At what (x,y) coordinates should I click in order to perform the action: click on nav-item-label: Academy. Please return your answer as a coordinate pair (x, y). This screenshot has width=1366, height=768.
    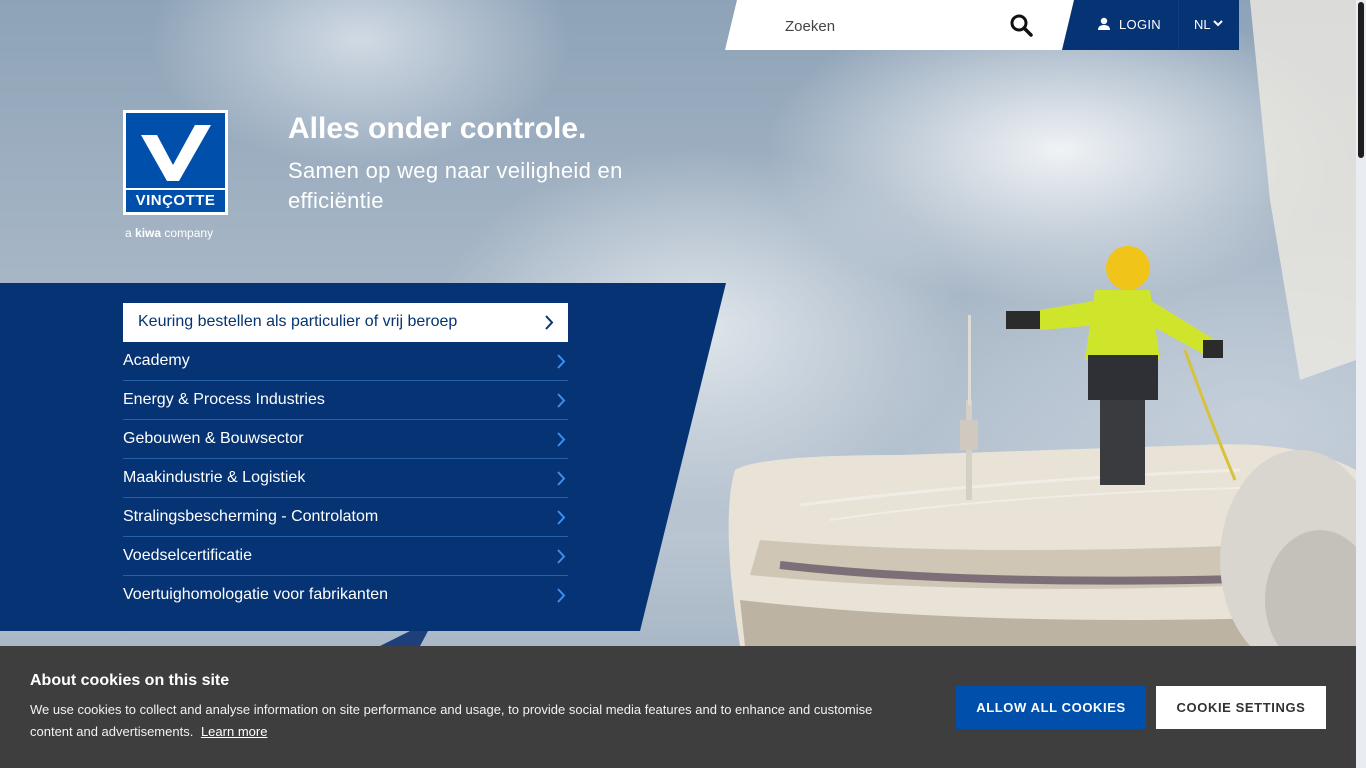
    Looking at the image, I should click on (156, 360).